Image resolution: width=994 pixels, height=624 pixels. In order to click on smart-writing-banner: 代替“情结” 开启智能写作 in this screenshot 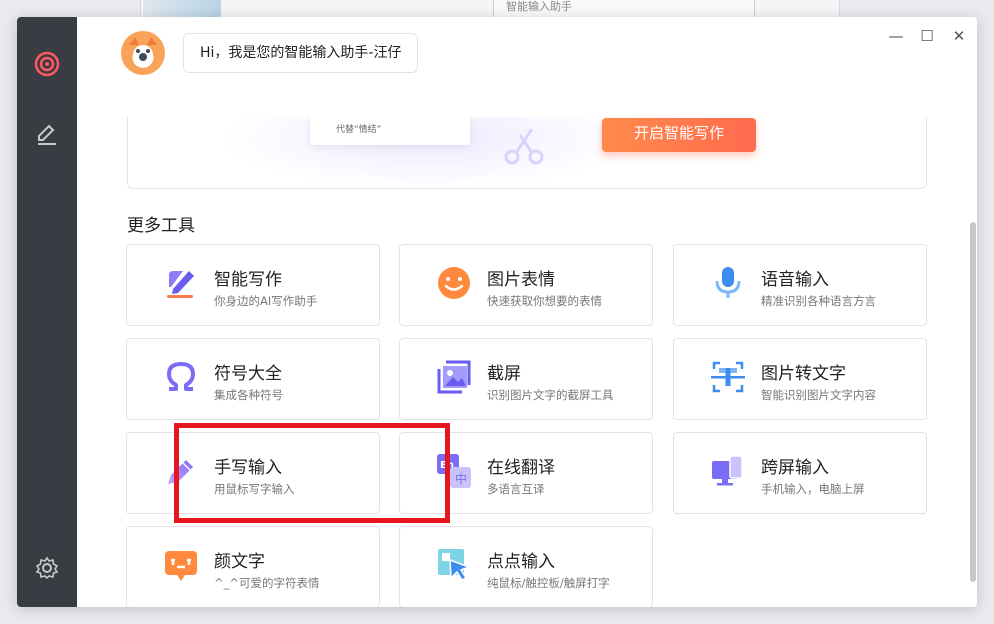, I will do `click(527, 153)`.